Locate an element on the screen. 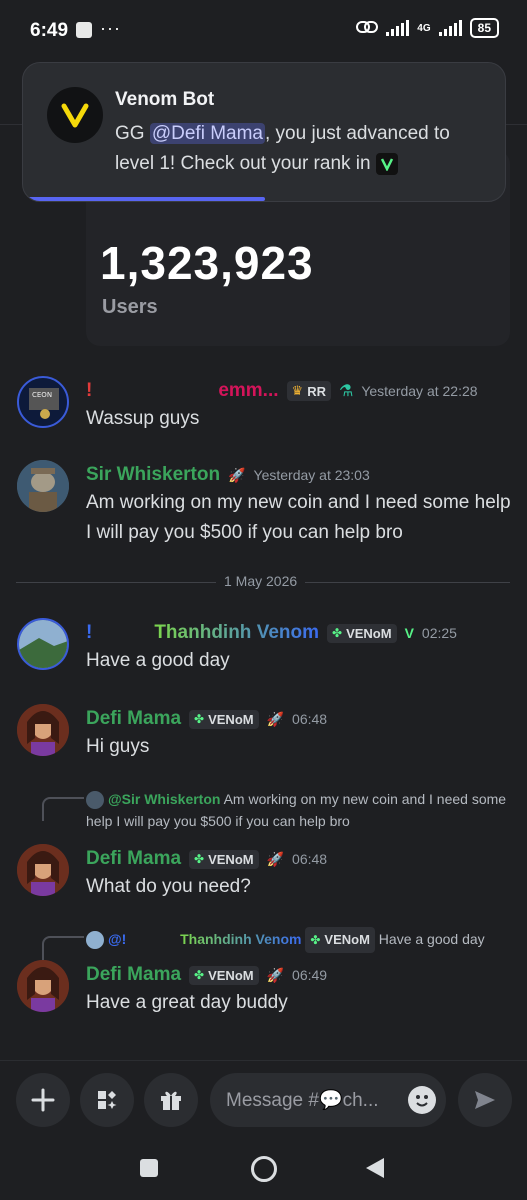 This screenshot has height=1200, width=527. notification-title: Venom Bot is located at coordinates (165, 99).